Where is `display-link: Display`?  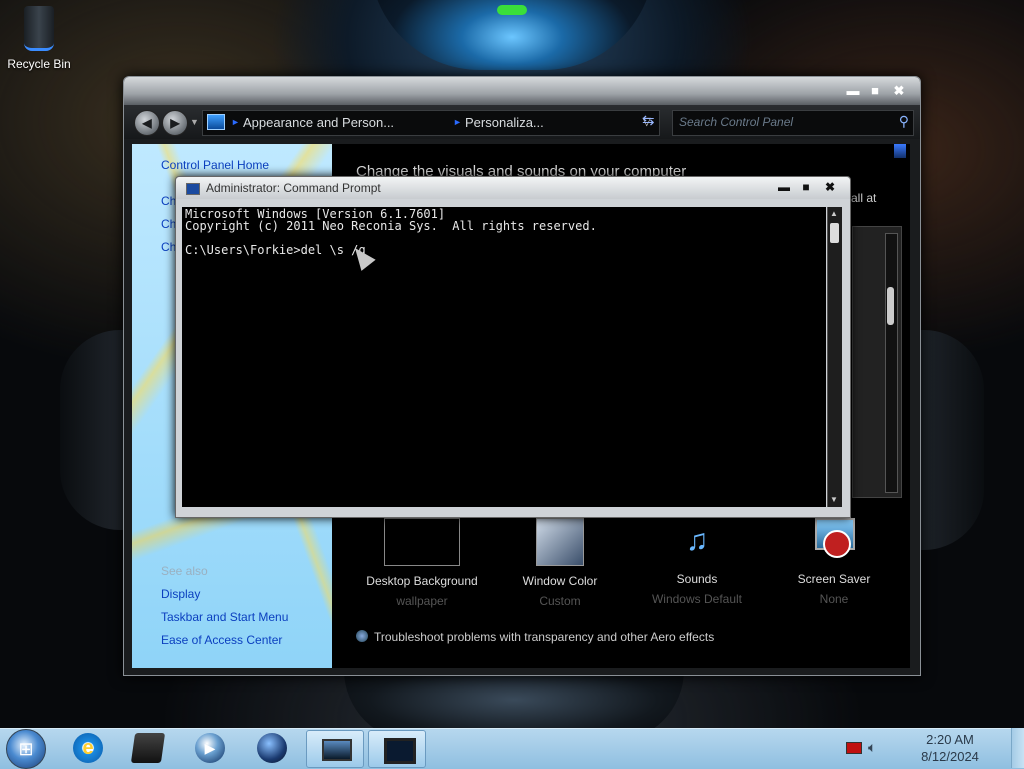
display-link: Display is located at coordinates (180, 594).